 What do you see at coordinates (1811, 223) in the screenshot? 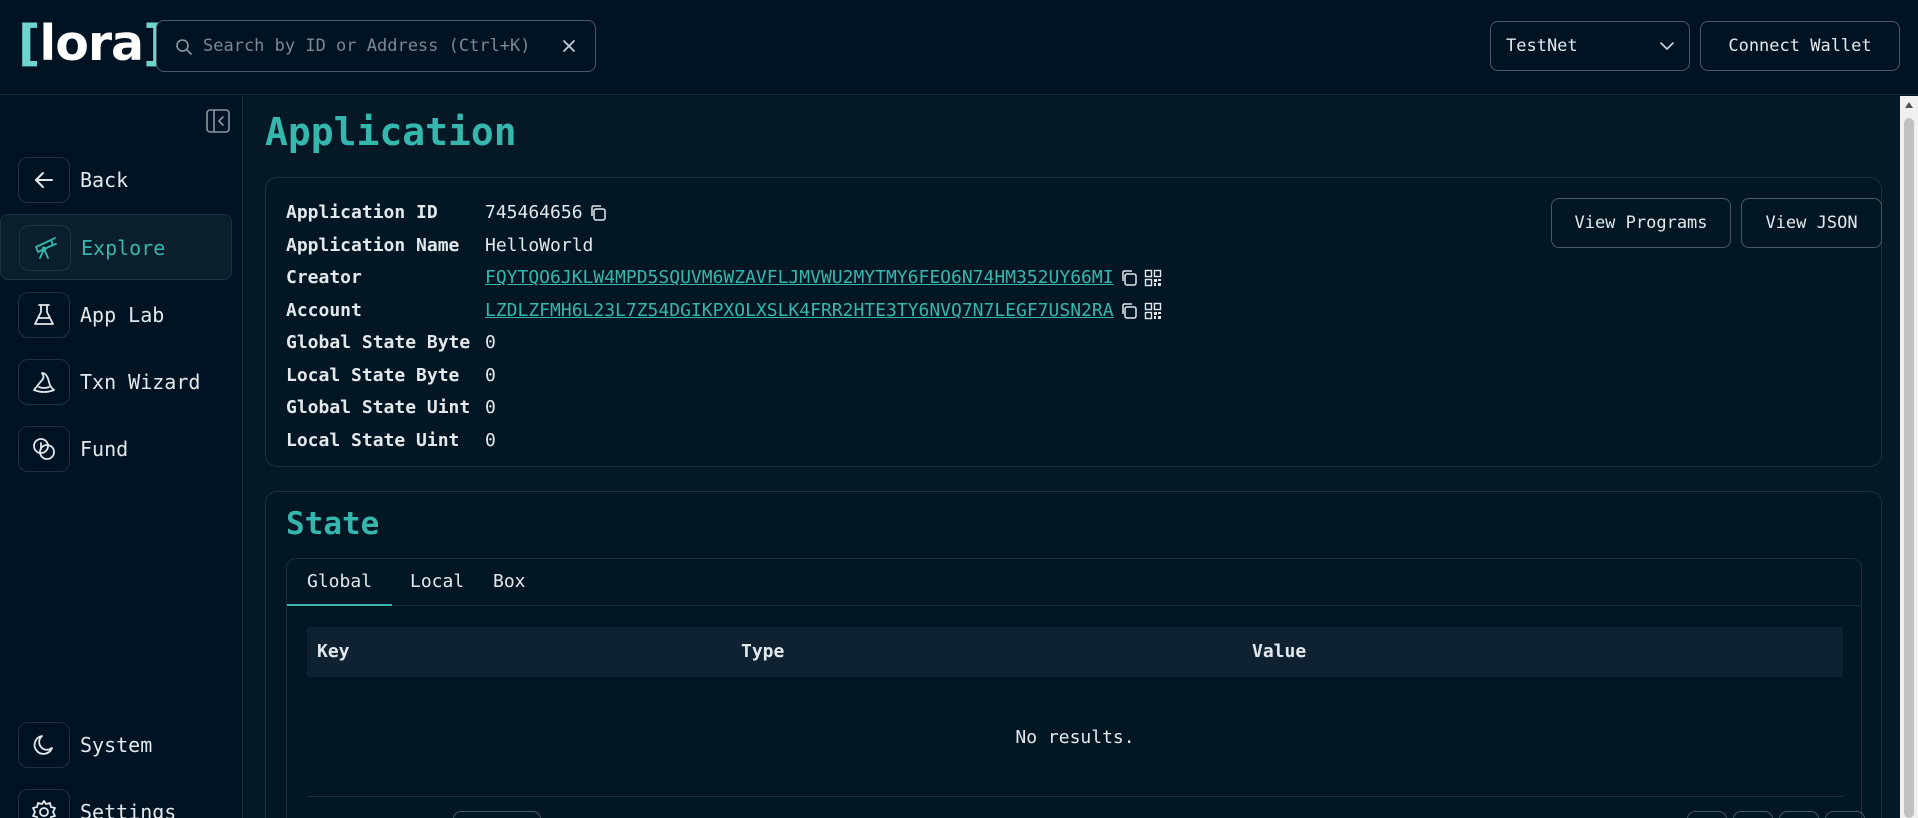
I see `view-json-button: View JSON` at bounding box center [1811, 223].